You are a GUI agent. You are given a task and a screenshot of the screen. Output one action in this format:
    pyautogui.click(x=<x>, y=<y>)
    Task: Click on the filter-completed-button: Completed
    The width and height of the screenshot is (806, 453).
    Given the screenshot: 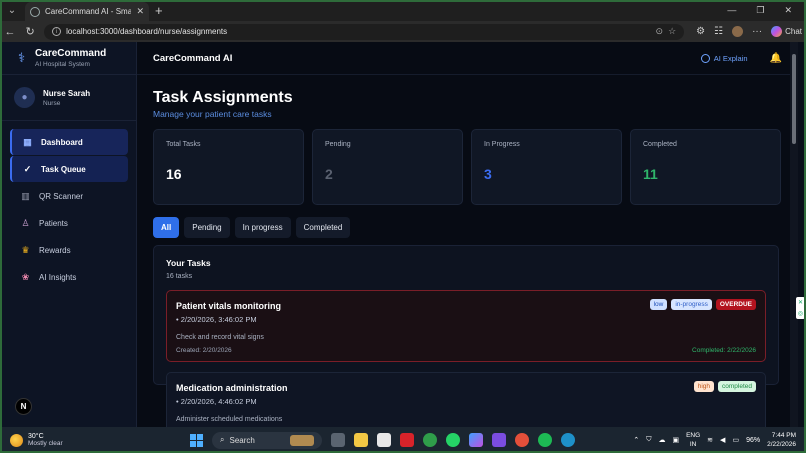 What is the action you would take?
    pyautogui.click(x=323, y=227)
    